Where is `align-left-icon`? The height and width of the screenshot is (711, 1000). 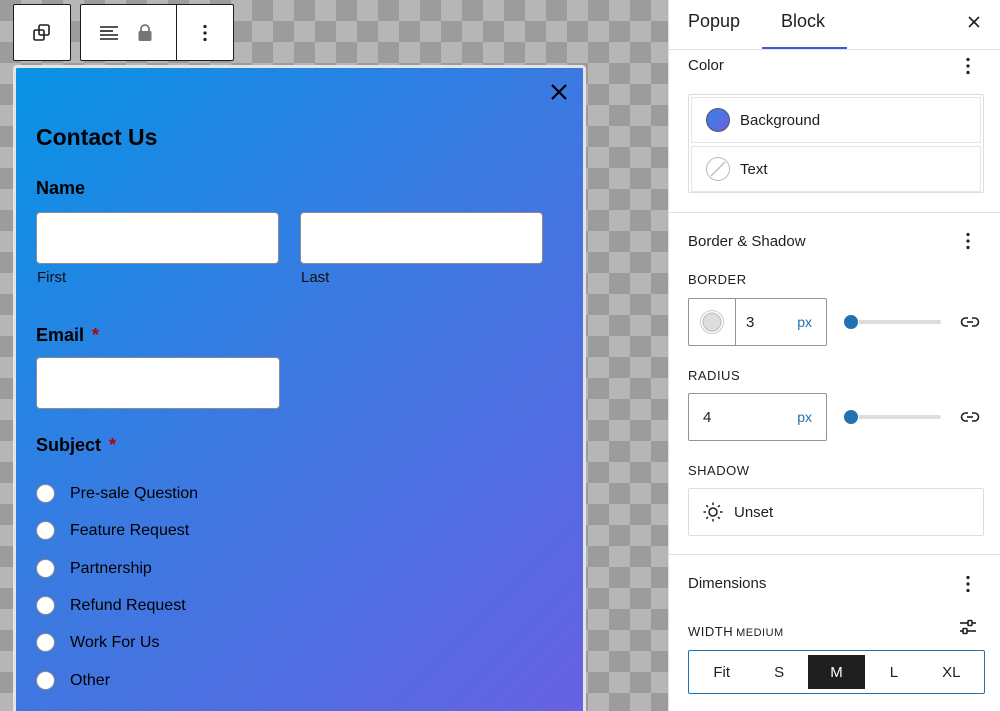
align-left-icon is located at coordinates (108, 32).